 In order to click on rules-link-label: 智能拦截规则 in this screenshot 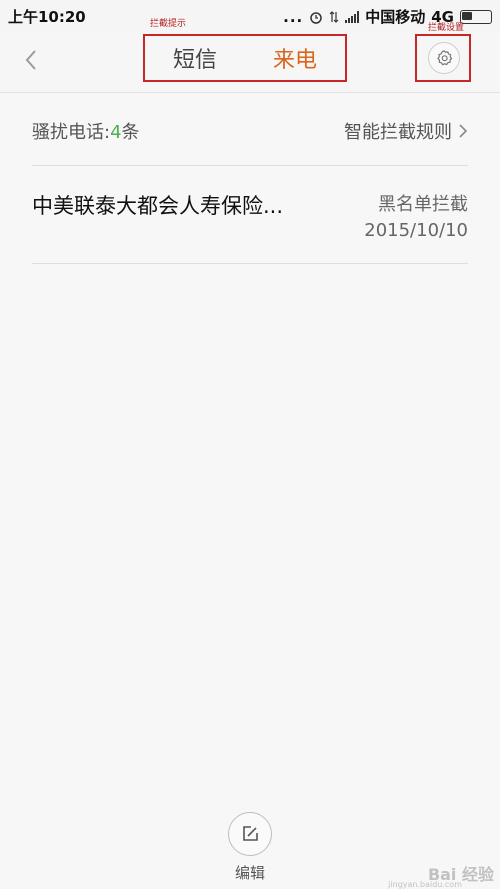, I will do `click(398, 132)`.